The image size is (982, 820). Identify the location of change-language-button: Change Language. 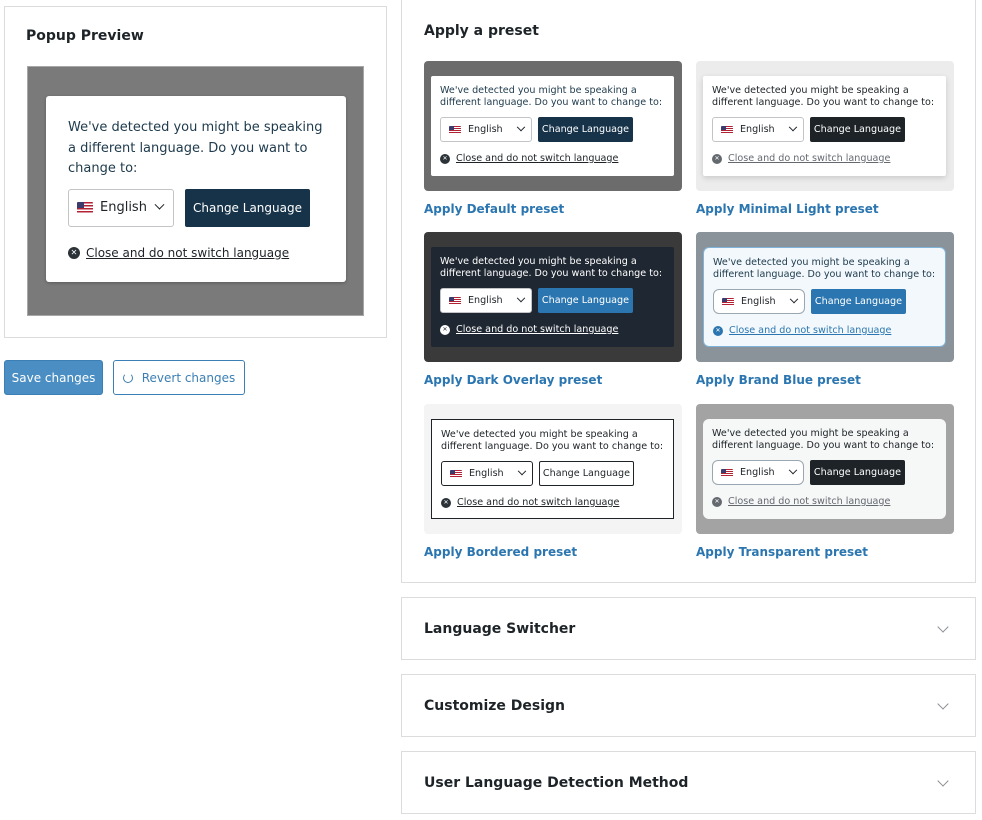
(247, 207).